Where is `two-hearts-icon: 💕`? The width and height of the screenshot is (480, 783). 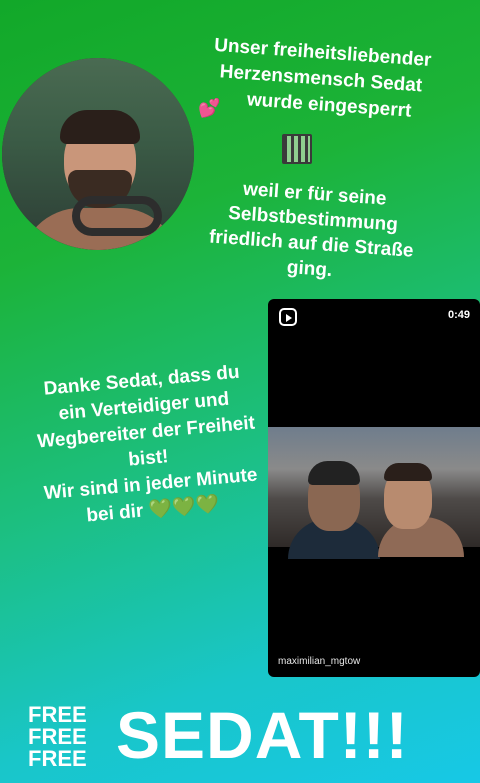
two-hearts-icon: 💕 is located at coordinates (209, 108).